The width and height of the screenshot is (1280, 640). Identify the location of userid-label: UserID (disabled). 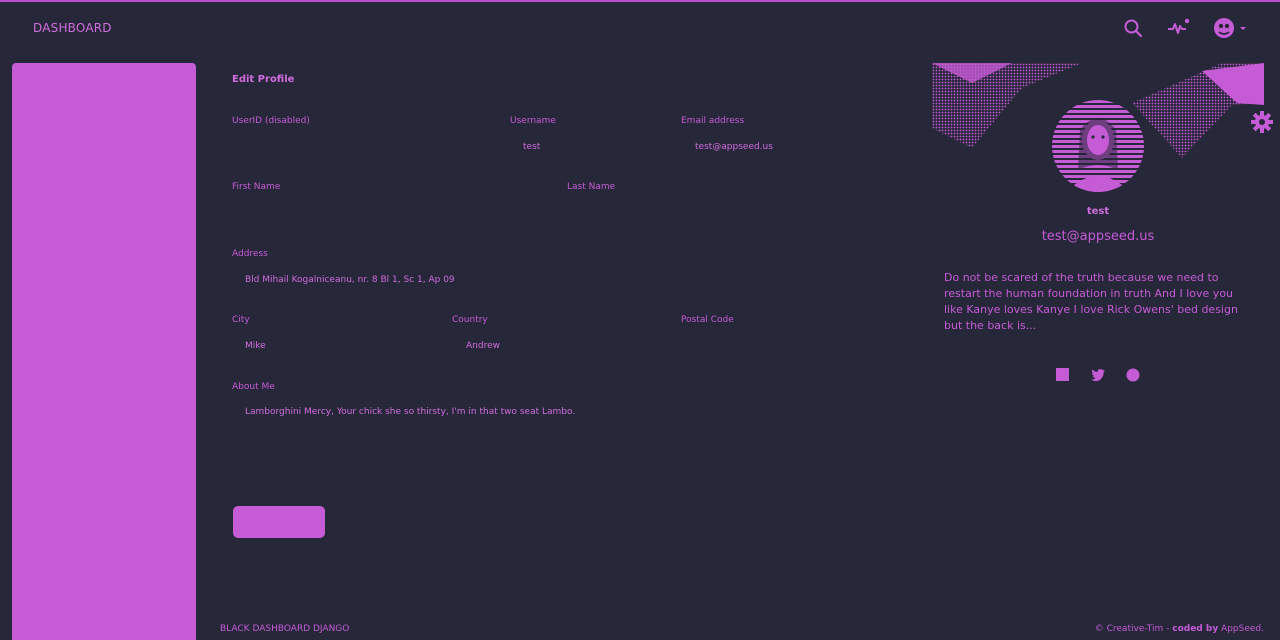
(271, 121).